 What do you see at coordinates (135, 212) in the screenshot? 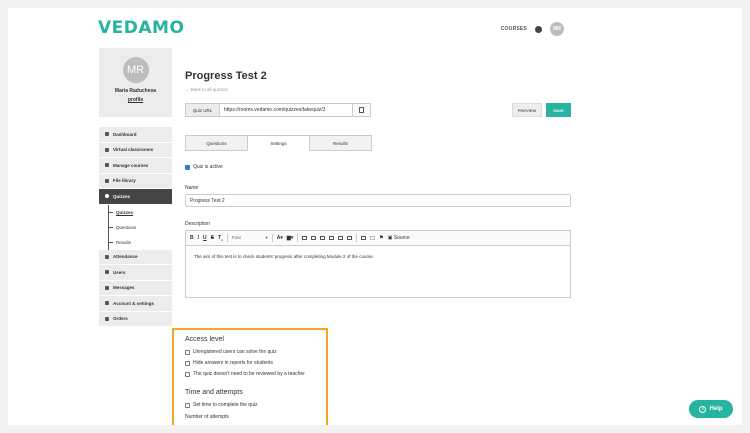
I see `submenu-item-quizzes: Quizzes` at bounding box center [135, 212].